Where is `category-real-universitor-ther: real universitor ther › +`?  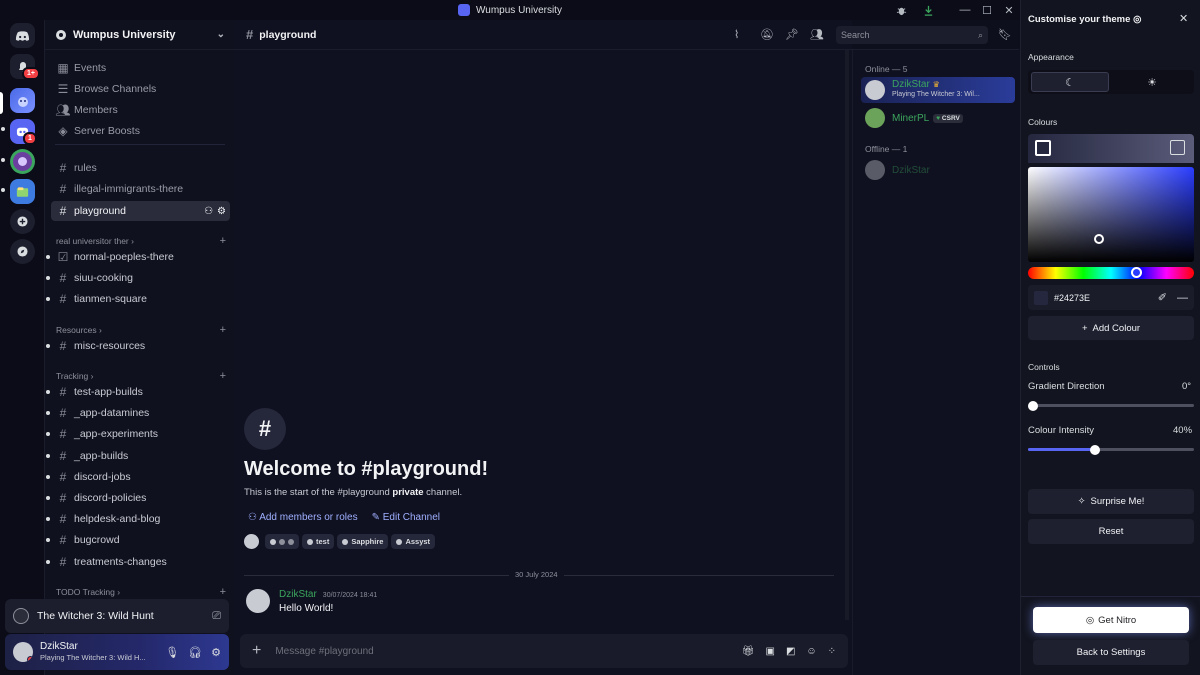
category-real-universitor-ther: real universitor ther › + is located at coordinates (141, 241).